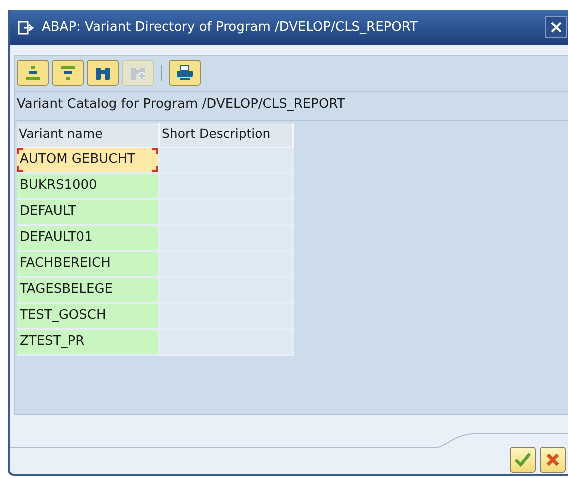 Image resolution: width=568 pixels, height=478 pixels. Describe the element at coordinates (88, 343) in the screenshot. I see `variant-name-cell: ZTEST_PR` at that location.